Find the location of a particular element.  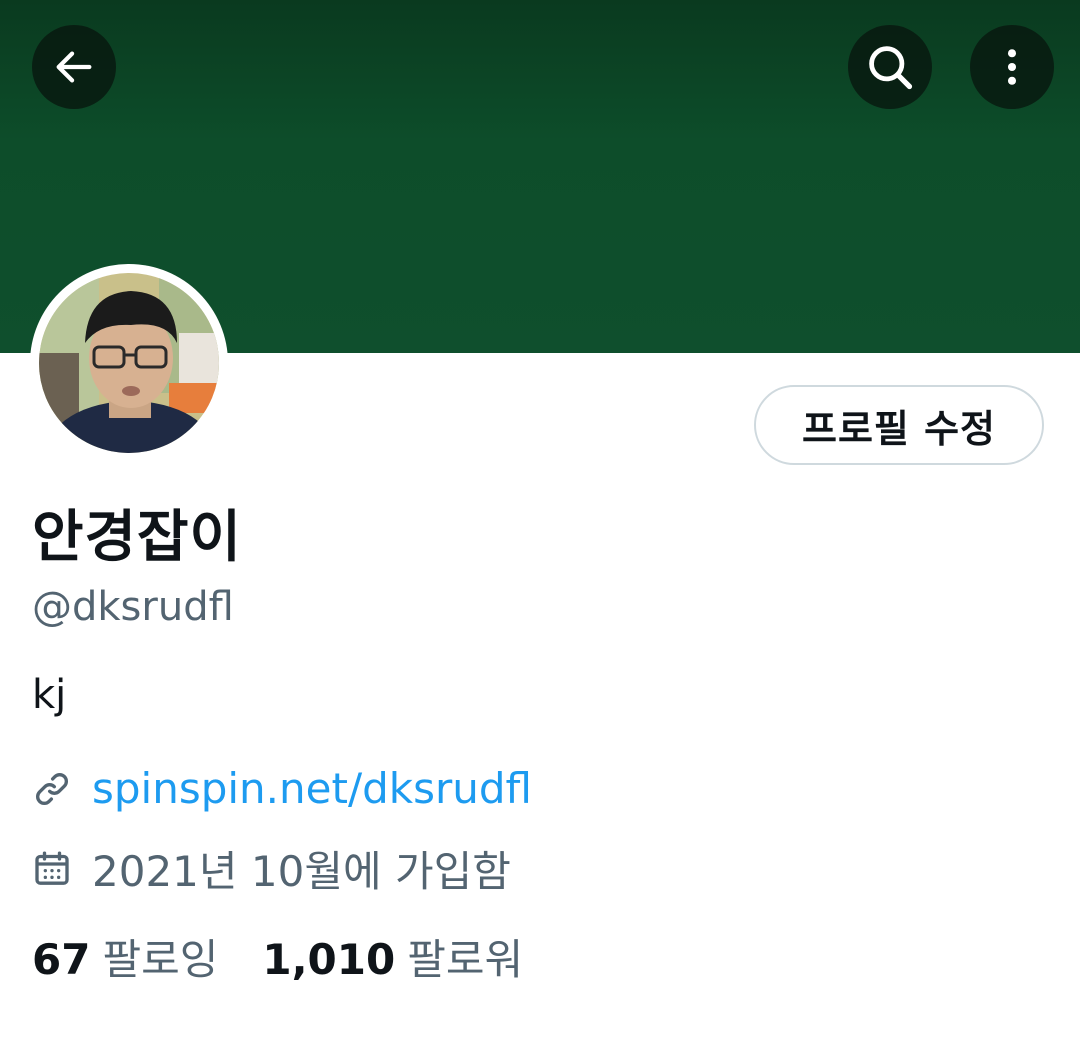

followers-link: 1,010 팔로워 is located at coordinates (392, 956).